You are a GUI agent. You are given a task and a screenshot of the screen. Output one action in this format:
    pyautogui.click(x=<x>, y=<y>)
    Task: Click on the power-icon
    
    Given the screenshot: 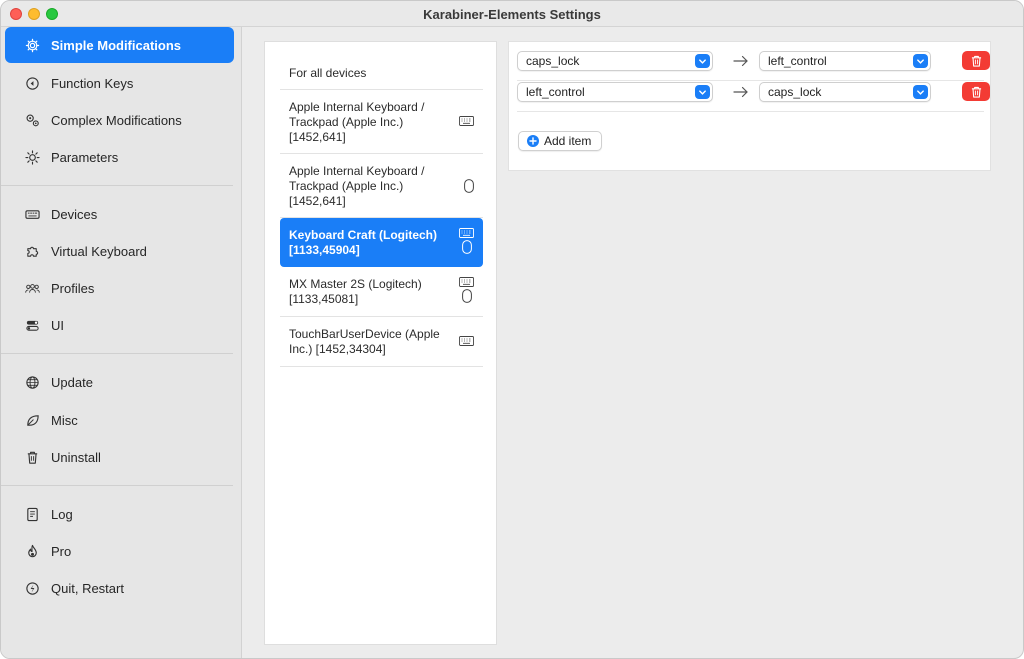 What is the action you would take?
    pyautogui.click(x=32, y=588)
    